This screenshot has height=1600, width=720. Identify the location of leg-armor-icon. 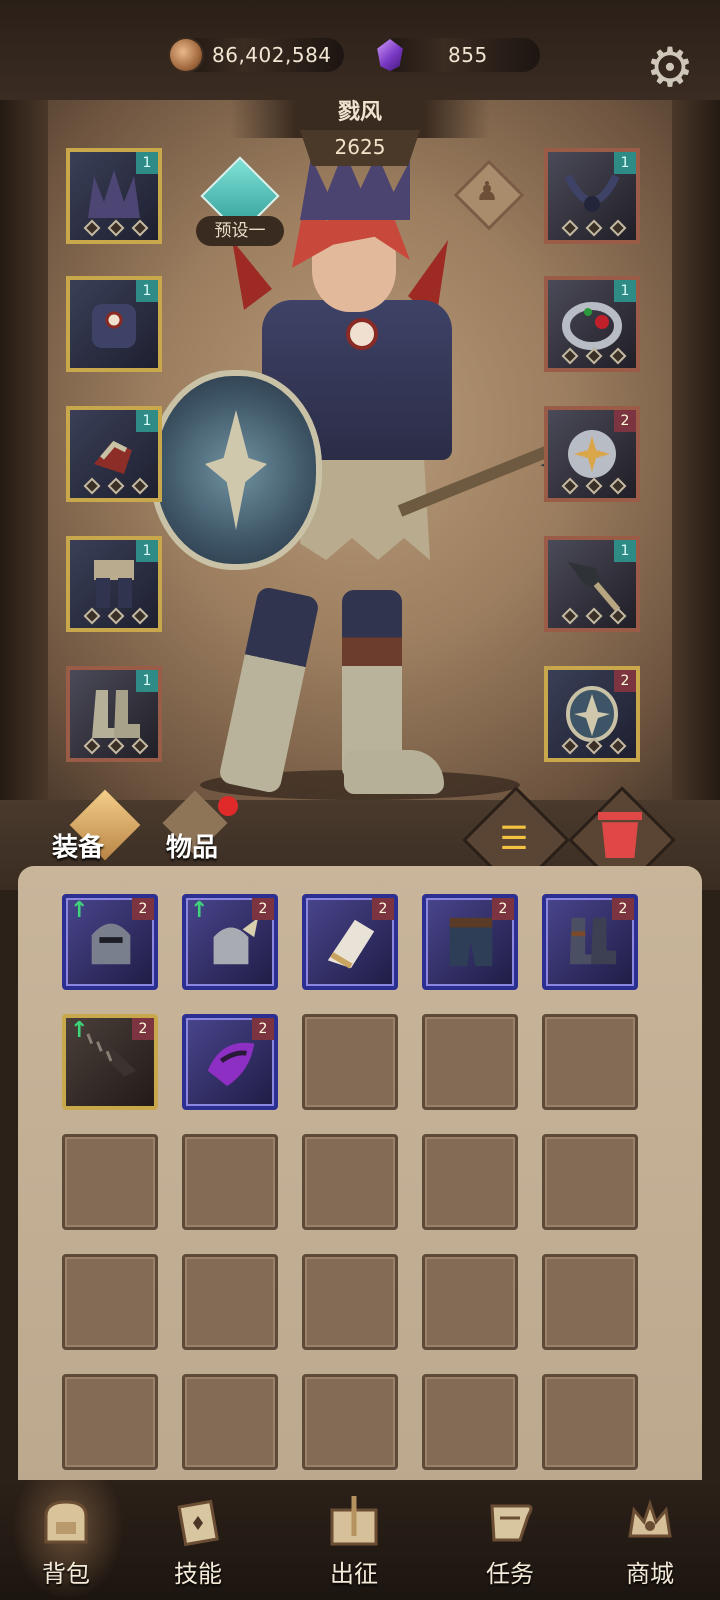
(114, 584).